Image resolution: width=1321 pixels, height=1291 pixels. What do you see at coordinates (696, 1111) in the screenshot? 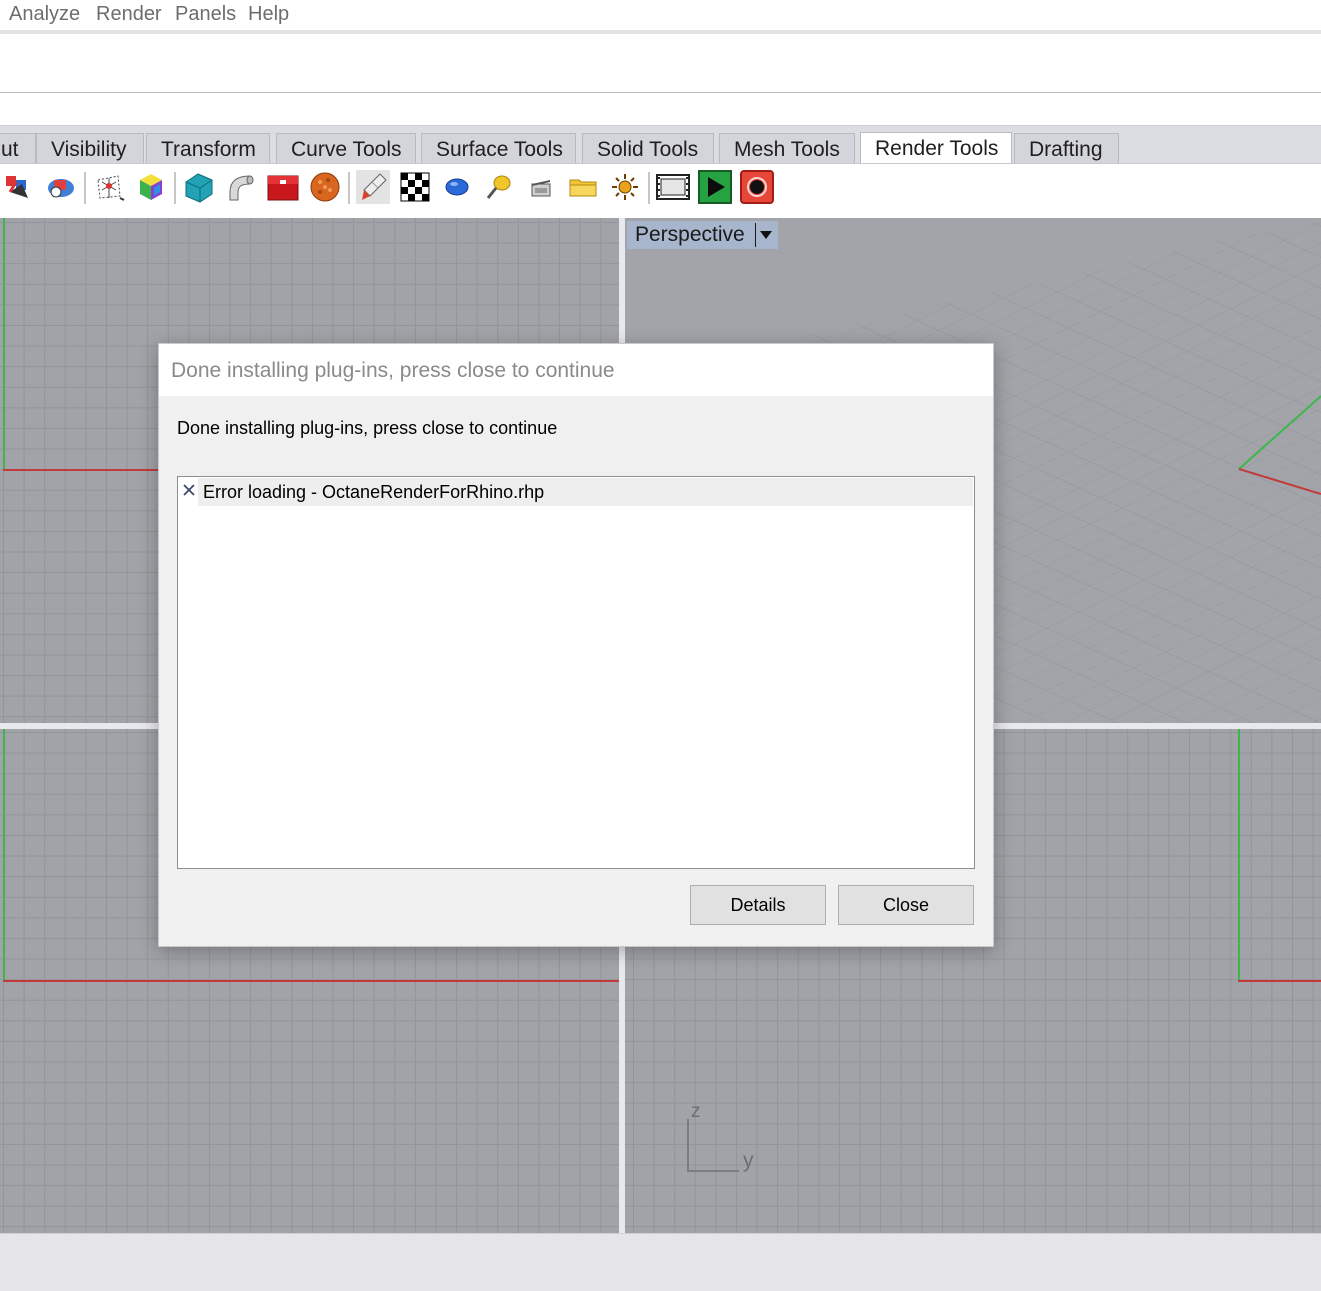
I see `axis-z-label: z` at bounding box center [696, 1111].